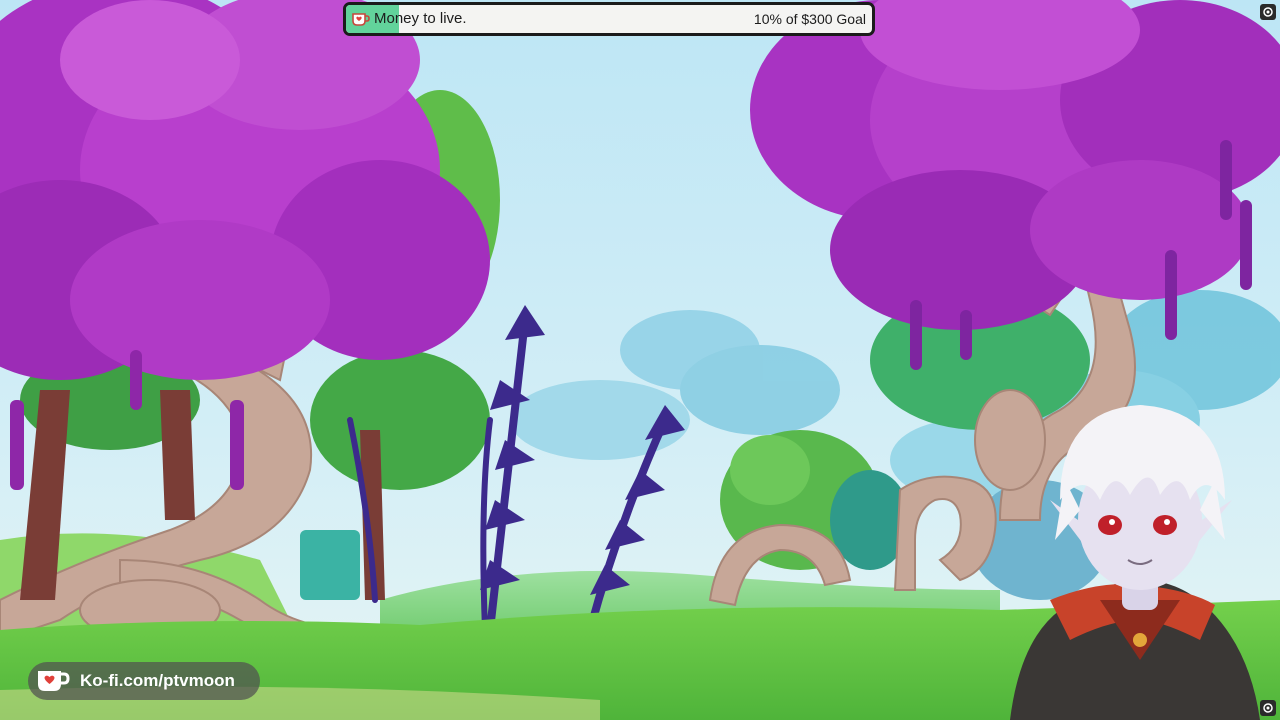 The width and height of the screenshot is (1280, 720). What do you see at coordinates (157, 680) in the screenshot?
I see `kofi-link-text: Ko-fi.com/ptvmoon` at bounding box center [157, 680].